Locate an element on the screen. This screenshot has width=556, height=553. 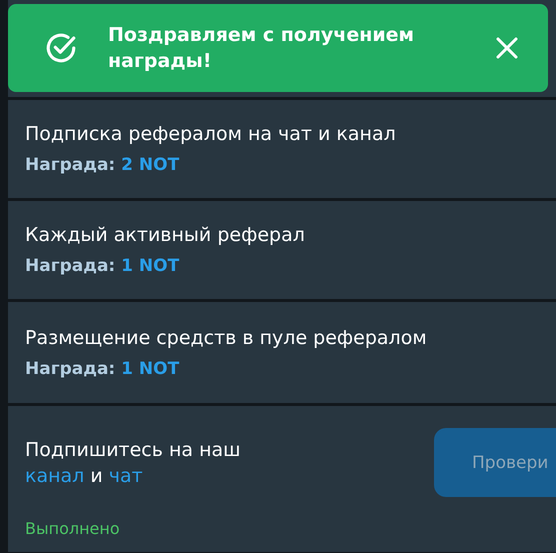
task-title: Каждый активный реферал is located at coordinates (165, 235).